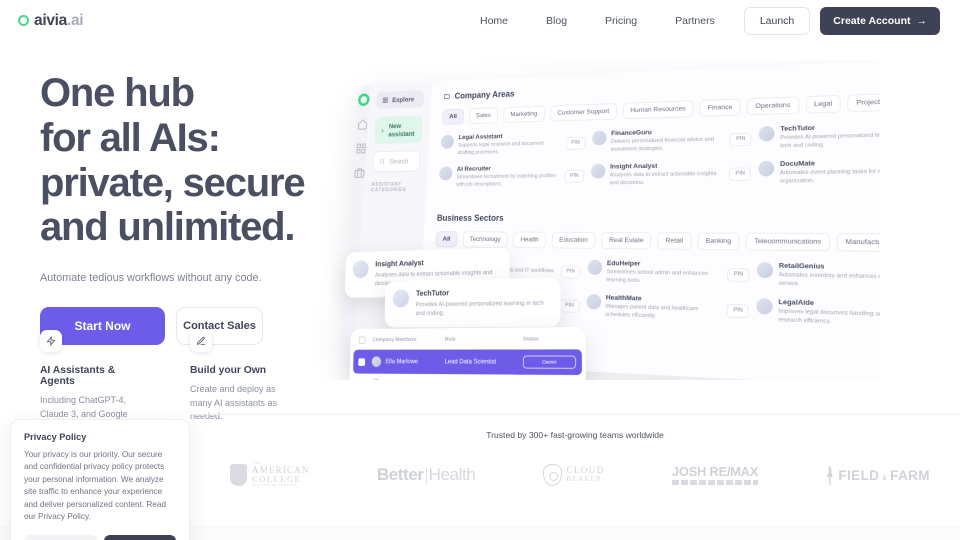 The height and width of the screenshot is (540, 960). Describe the element at coordinates (801, 266) in the screenshot. I see `sector-name: RetailGenius` at that location.